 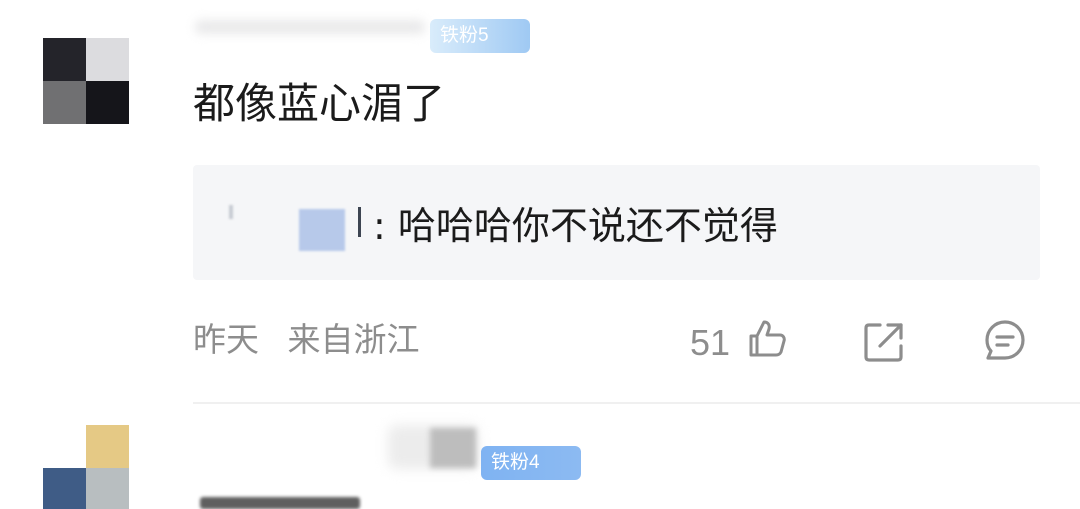 I want to click on comment-time: 昨天, so click(x=226, y=339).